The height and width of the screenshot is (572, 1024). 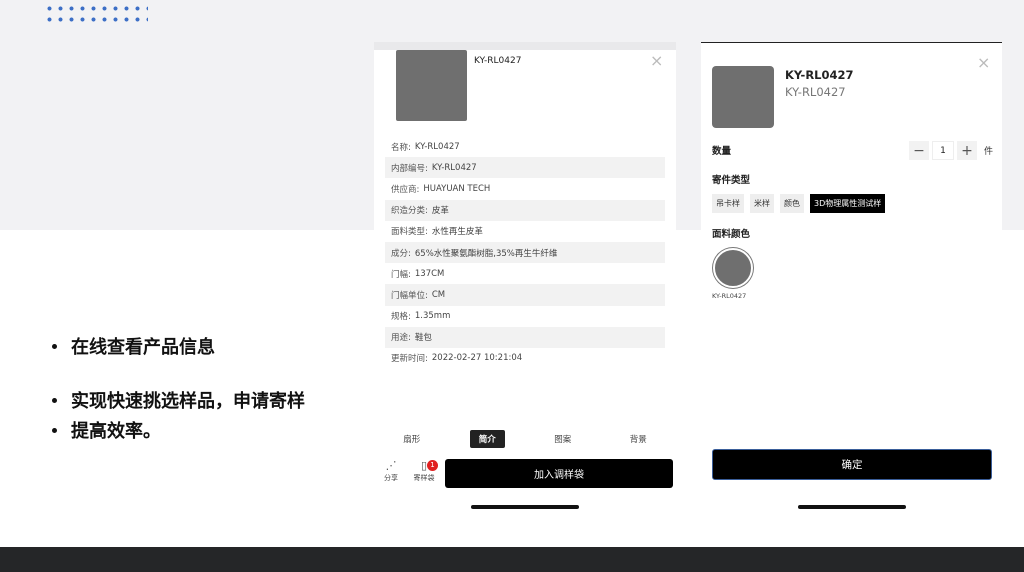 I want to click on quantity-stepper: − 1 + 件, so click(x=951, y=150).